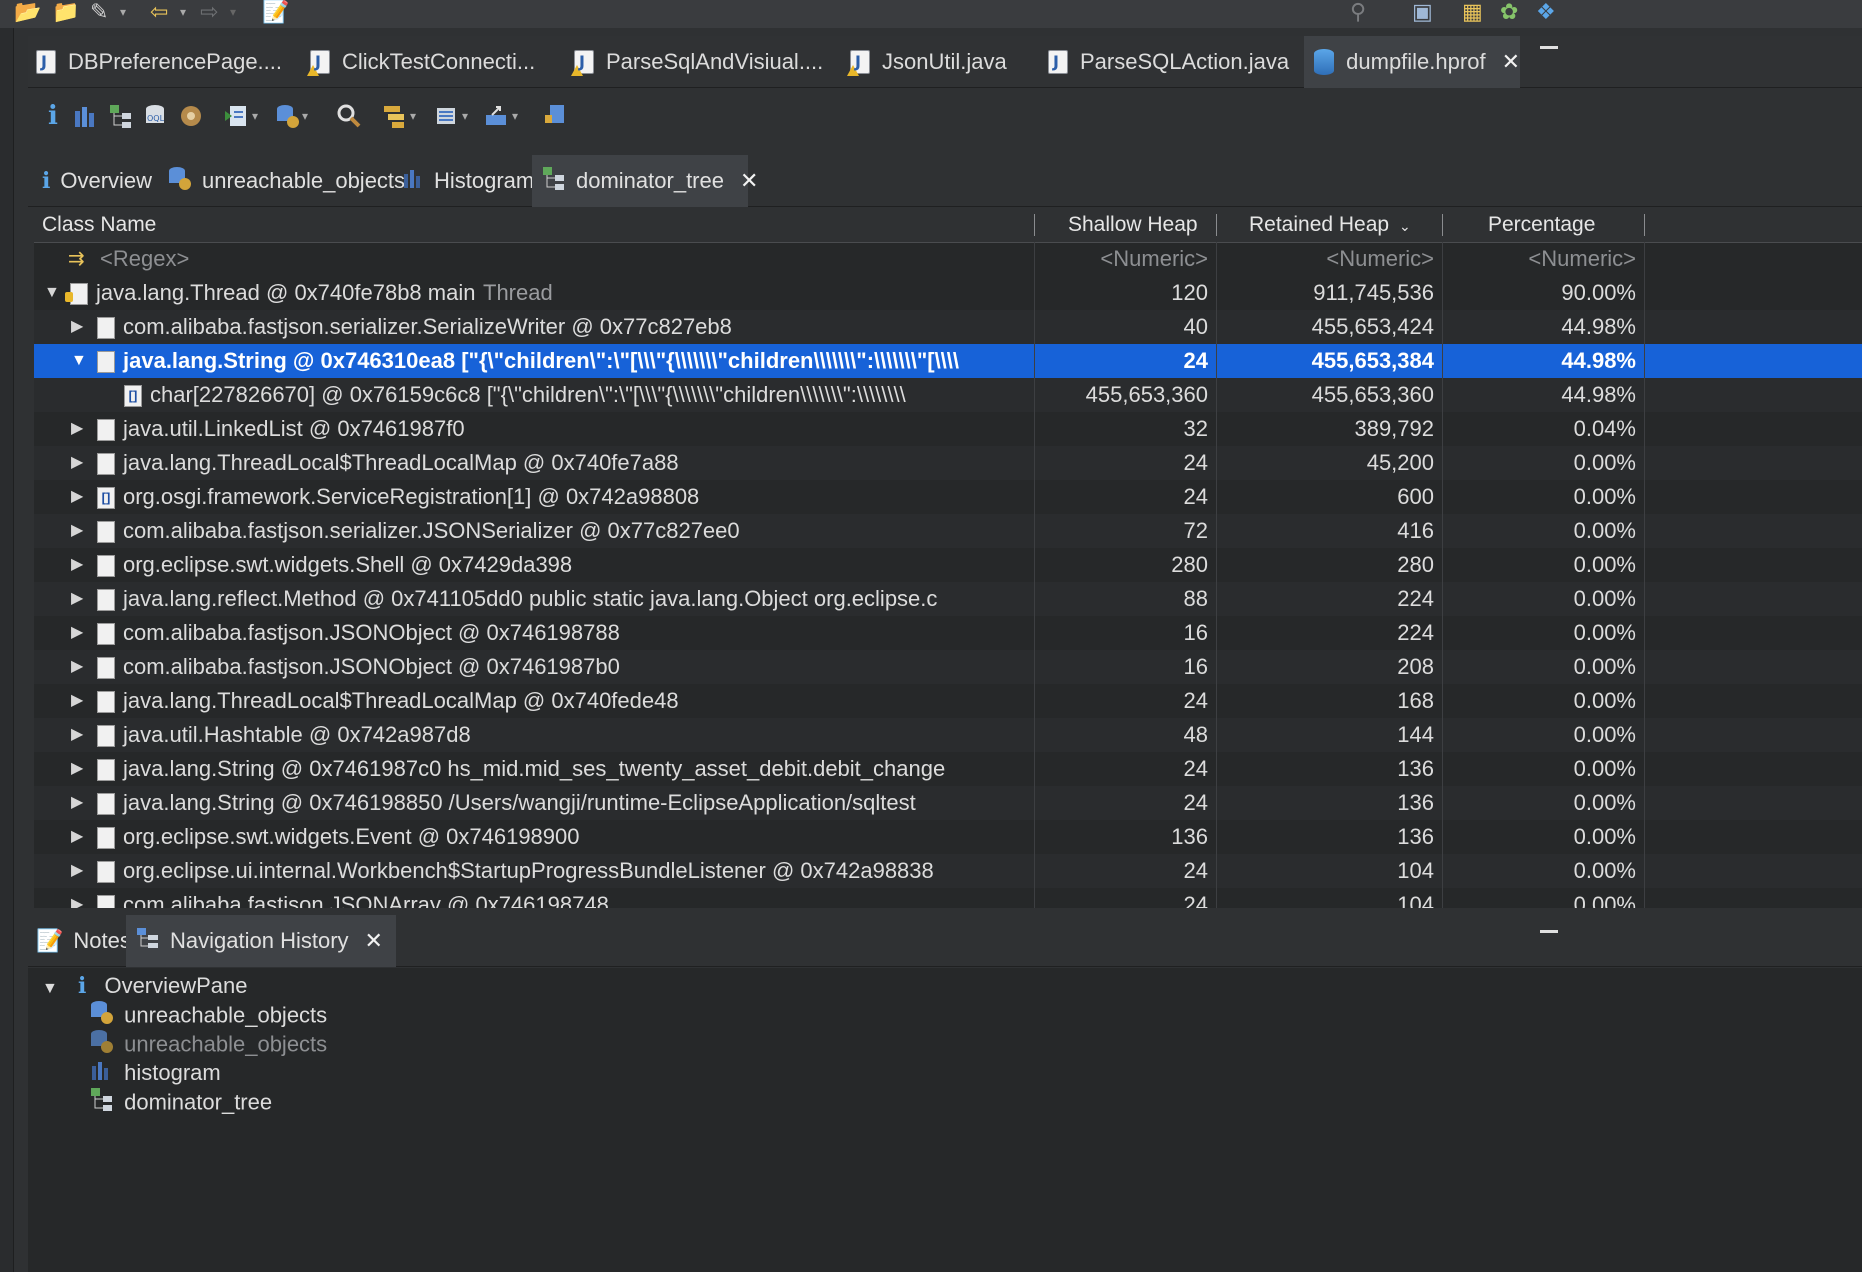 This screenshot has height=1272, width=1862. What do you see at coordinates (1330, 225) in the screenshot?
I see `column-header-retained-heap: Retained Heap ⌄` at bounding box center [1330, 225].